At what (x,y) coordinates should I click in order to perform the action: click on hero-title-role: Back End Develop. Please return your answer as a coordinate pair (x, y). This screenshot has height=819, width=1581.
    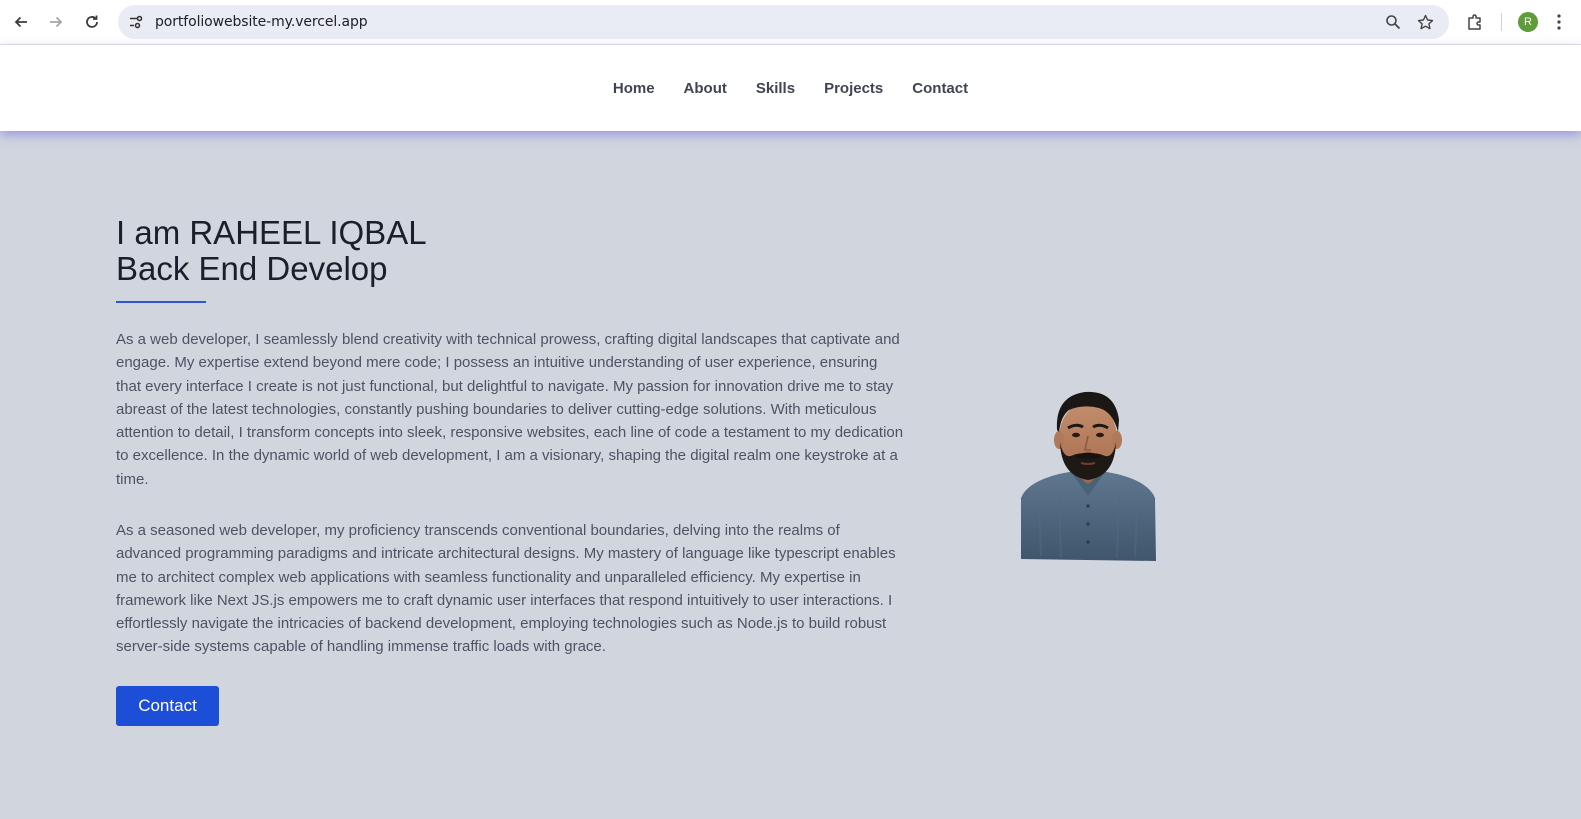
    Looking at the image, I should click on (252, 268).